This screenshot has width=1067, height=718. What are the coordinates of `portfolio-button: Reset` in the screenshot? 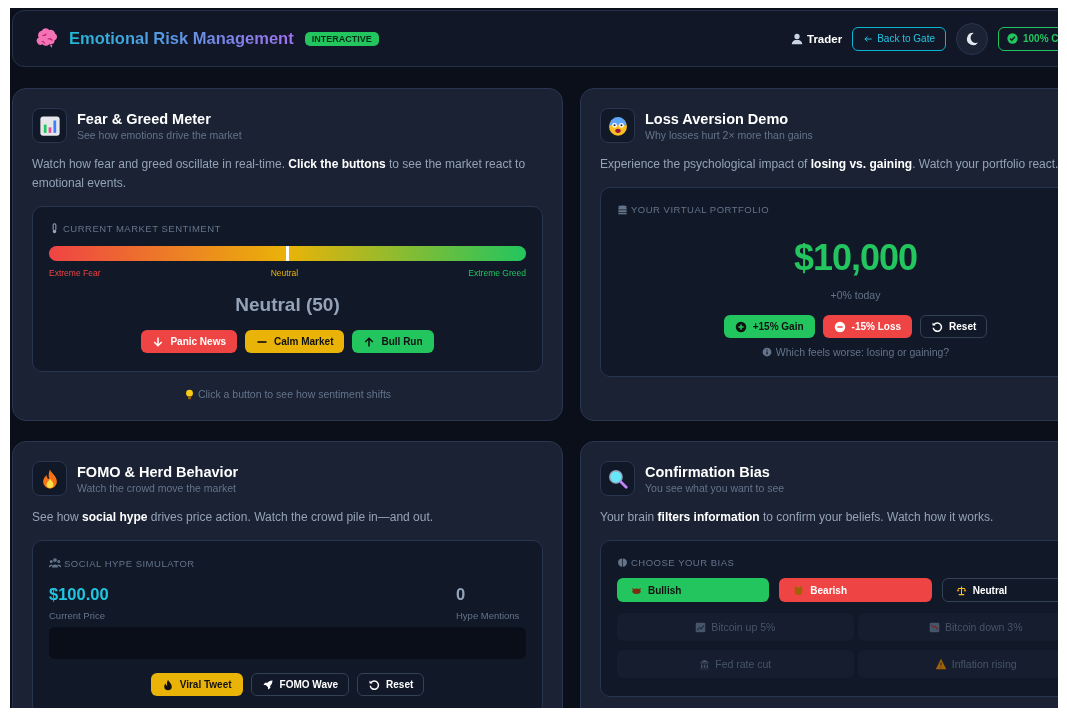 It's located at (954, 326).